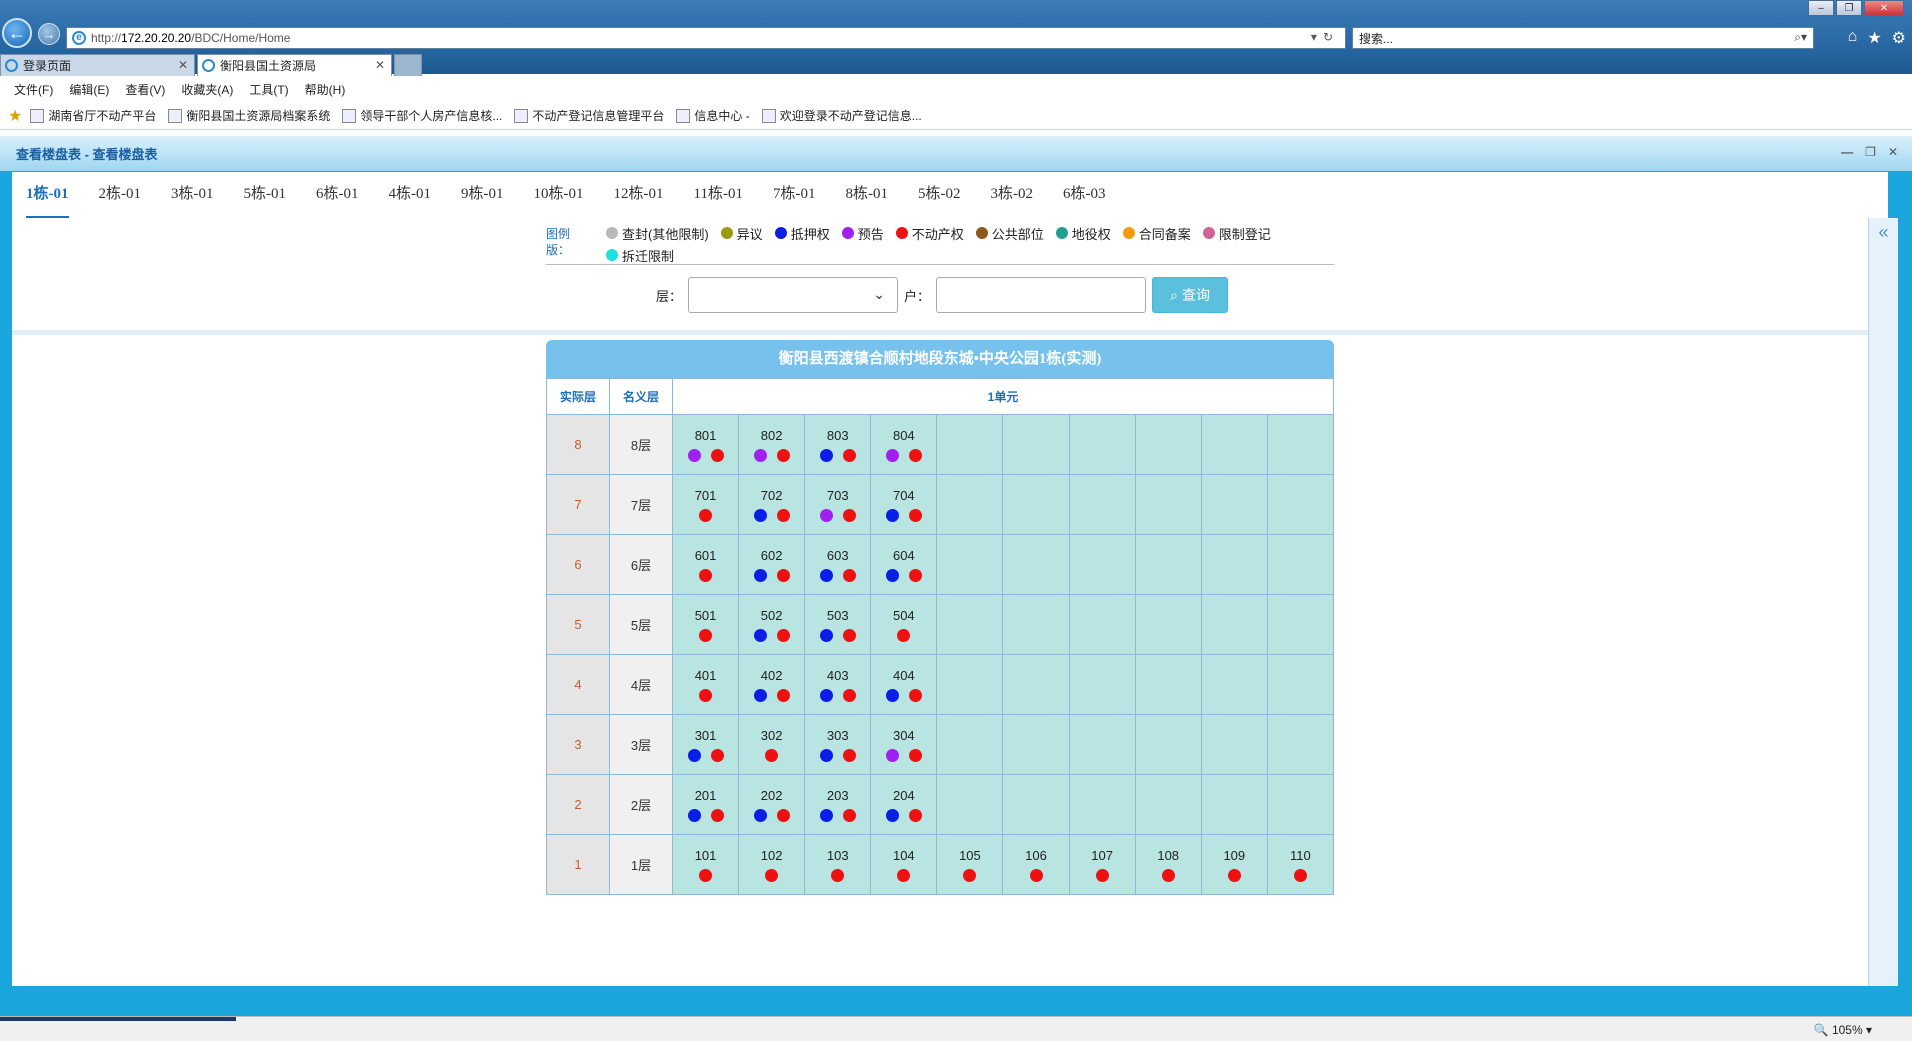 The height and width of the screenshot is (1041, 1912). Describe the element at coordinates (249, 115) in the screenshot. I see `favorite-link: 衡阳县国土资源局档案系统` at that location.